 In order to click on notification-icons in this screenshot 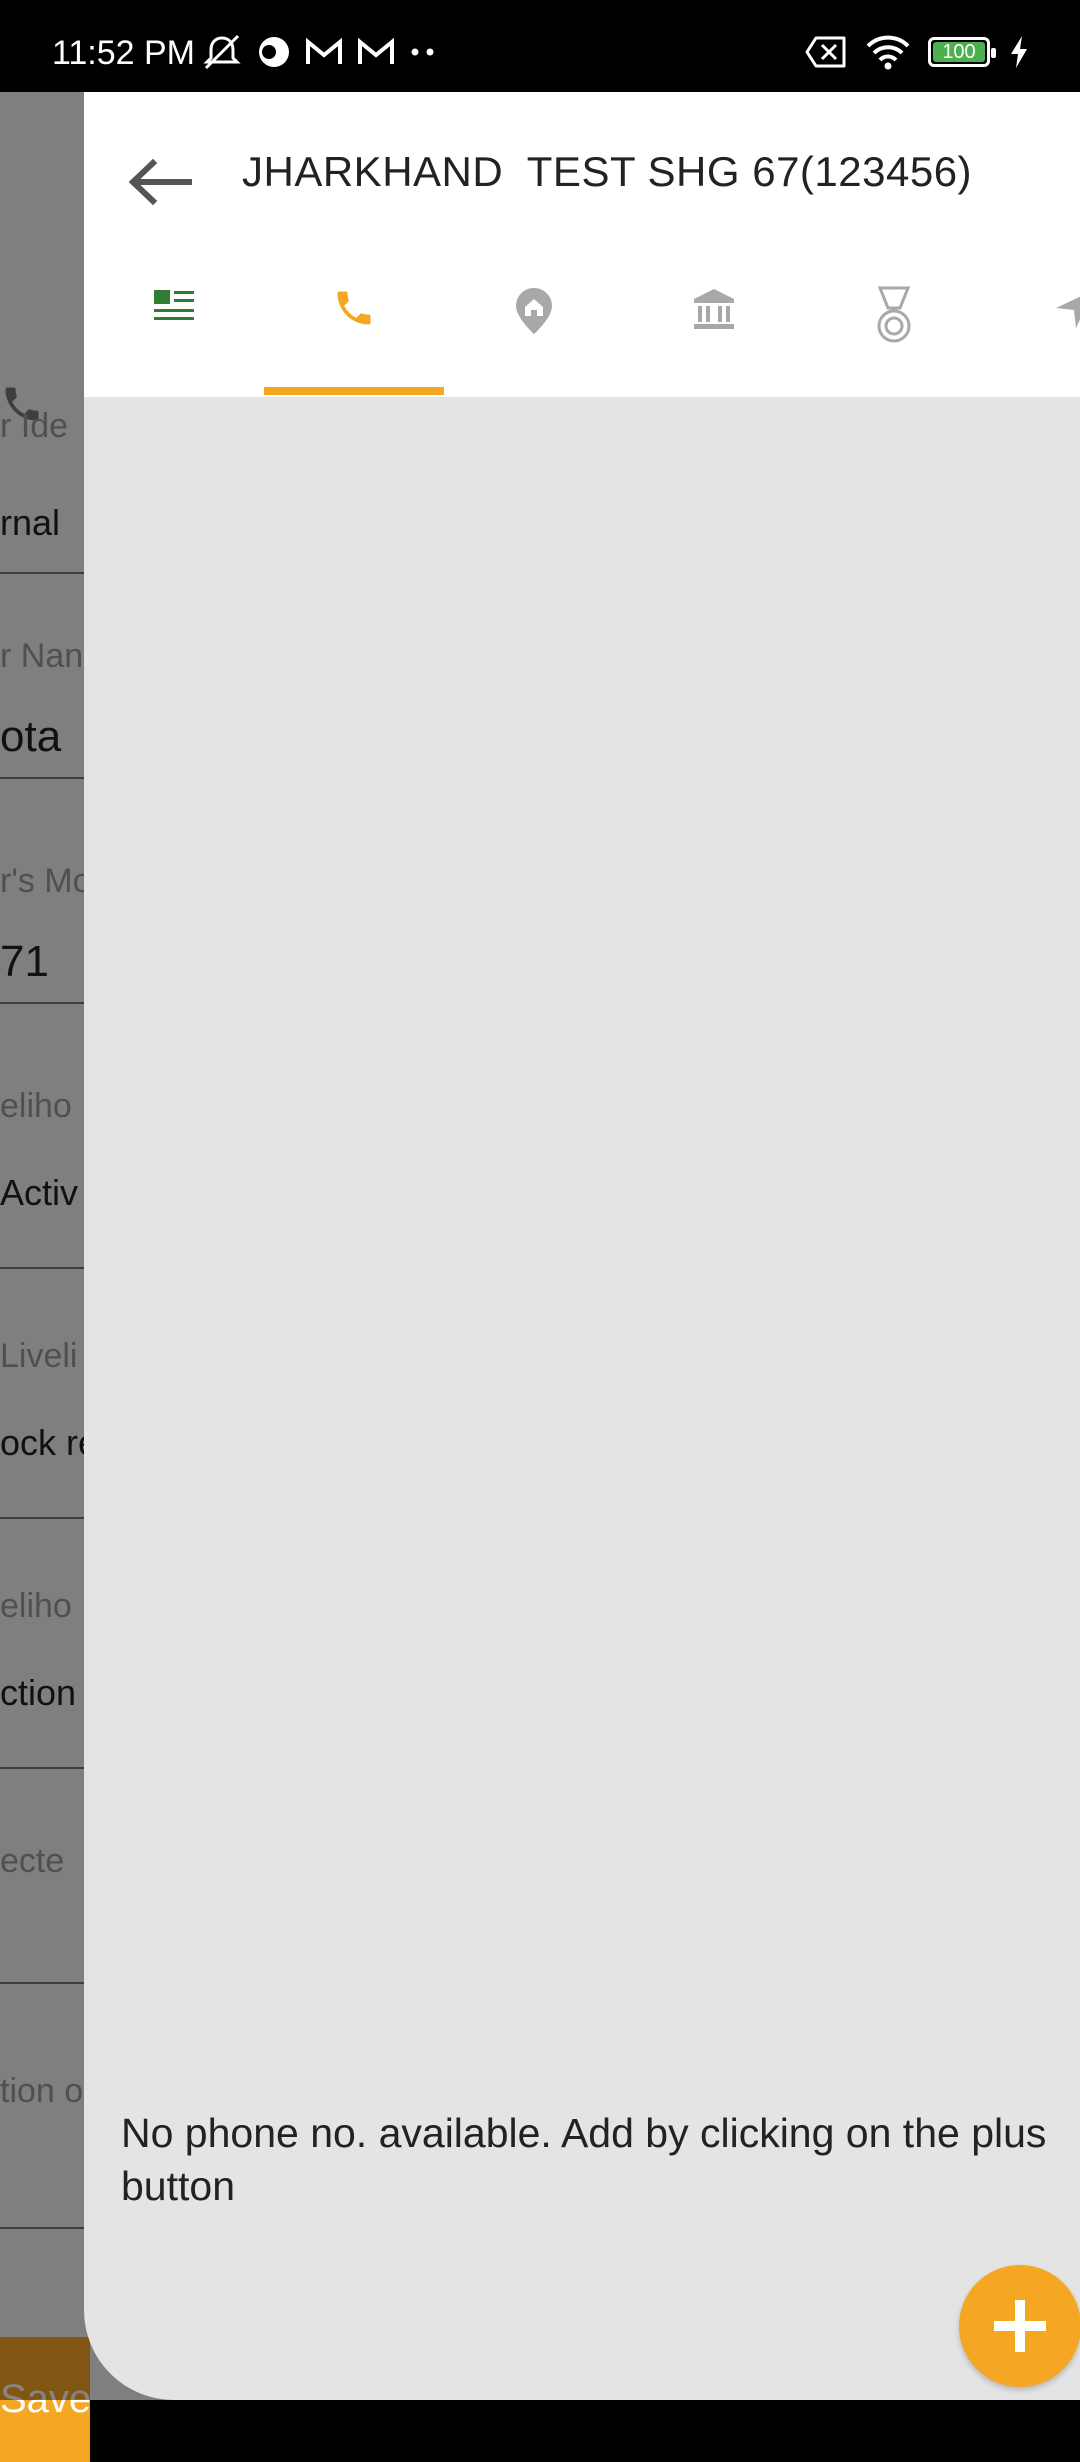, I will do `click(319, 52)`.